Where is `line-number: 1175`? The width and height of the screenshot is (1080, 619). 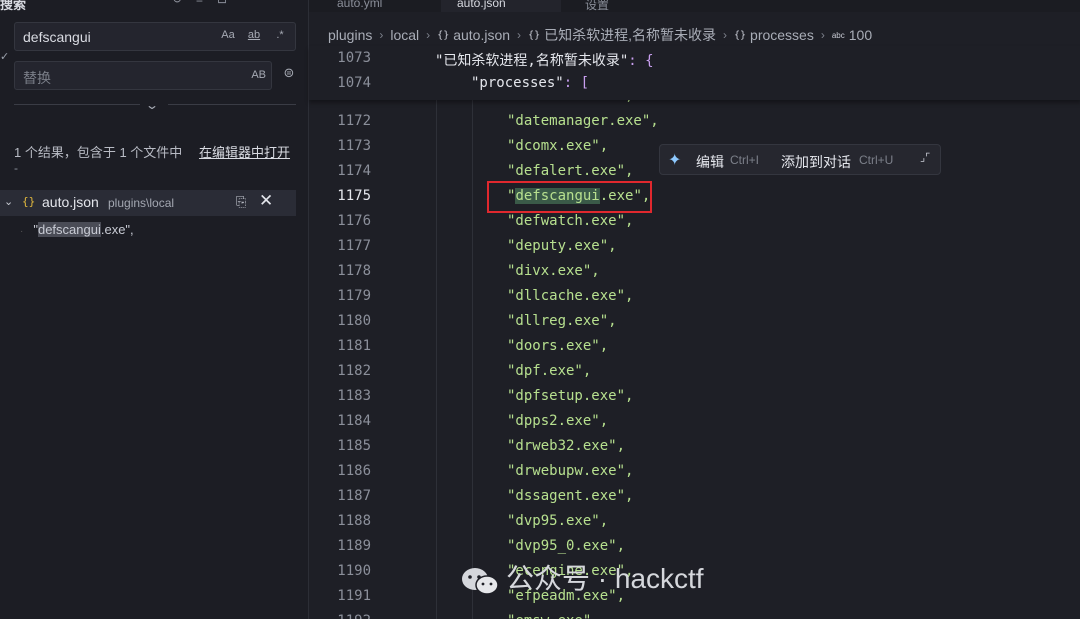 line-number: 1175 is located at coordinates (354, 196).